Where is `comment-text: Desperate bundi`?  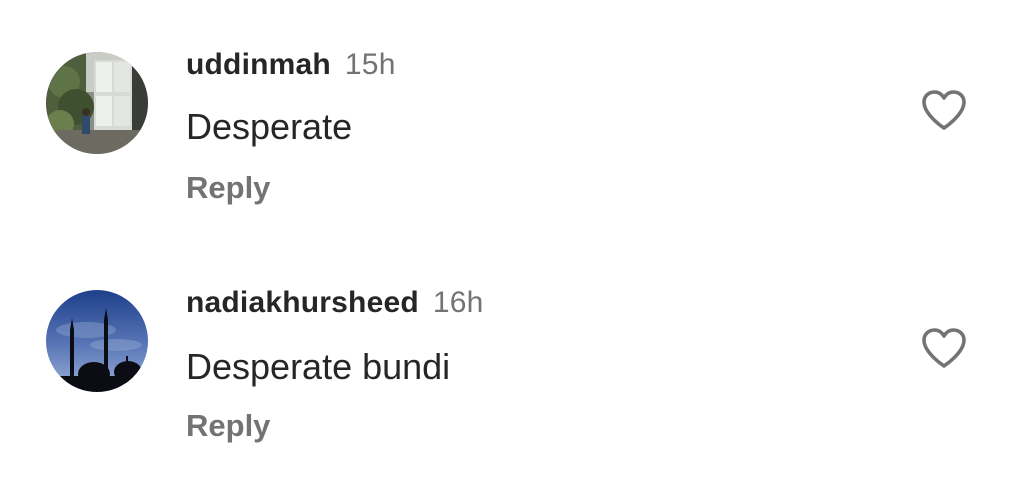
comment-text: Desperate bundi is located at coordinates (318, 366).